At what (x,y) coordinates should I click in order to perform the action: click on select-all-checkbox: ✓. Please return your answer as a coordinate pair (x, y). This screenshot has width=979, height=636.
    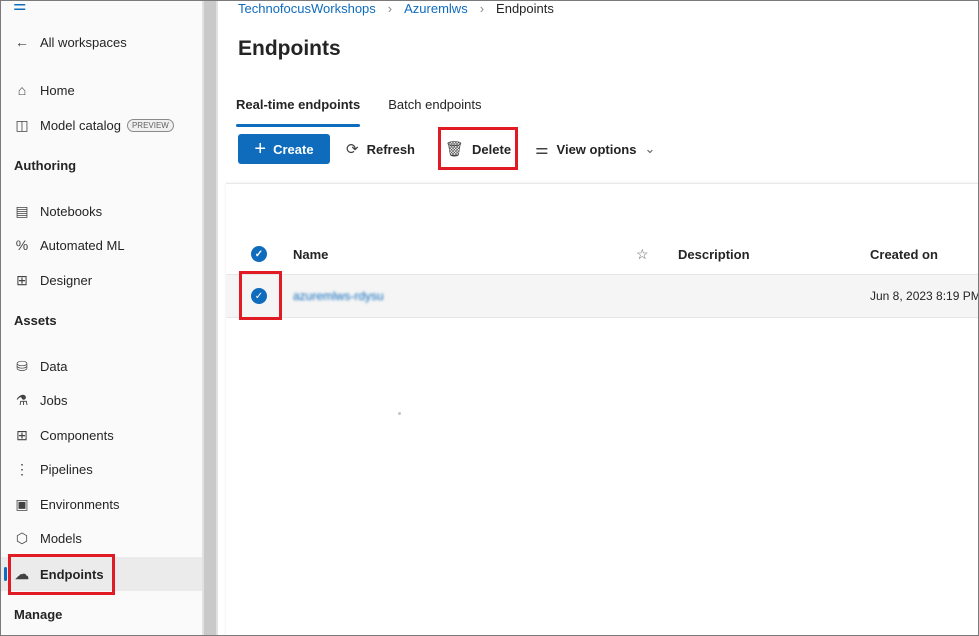
    Looking at the image, I should click on (259, 254).